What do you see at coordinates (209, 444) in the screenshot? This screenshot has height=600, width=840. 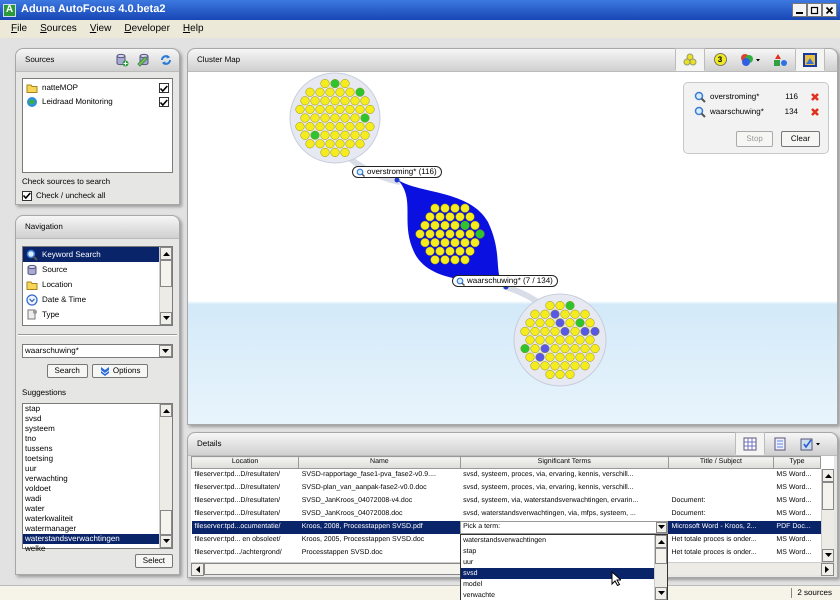 I see `panel-title: Details` at bounding box center [209, 444].